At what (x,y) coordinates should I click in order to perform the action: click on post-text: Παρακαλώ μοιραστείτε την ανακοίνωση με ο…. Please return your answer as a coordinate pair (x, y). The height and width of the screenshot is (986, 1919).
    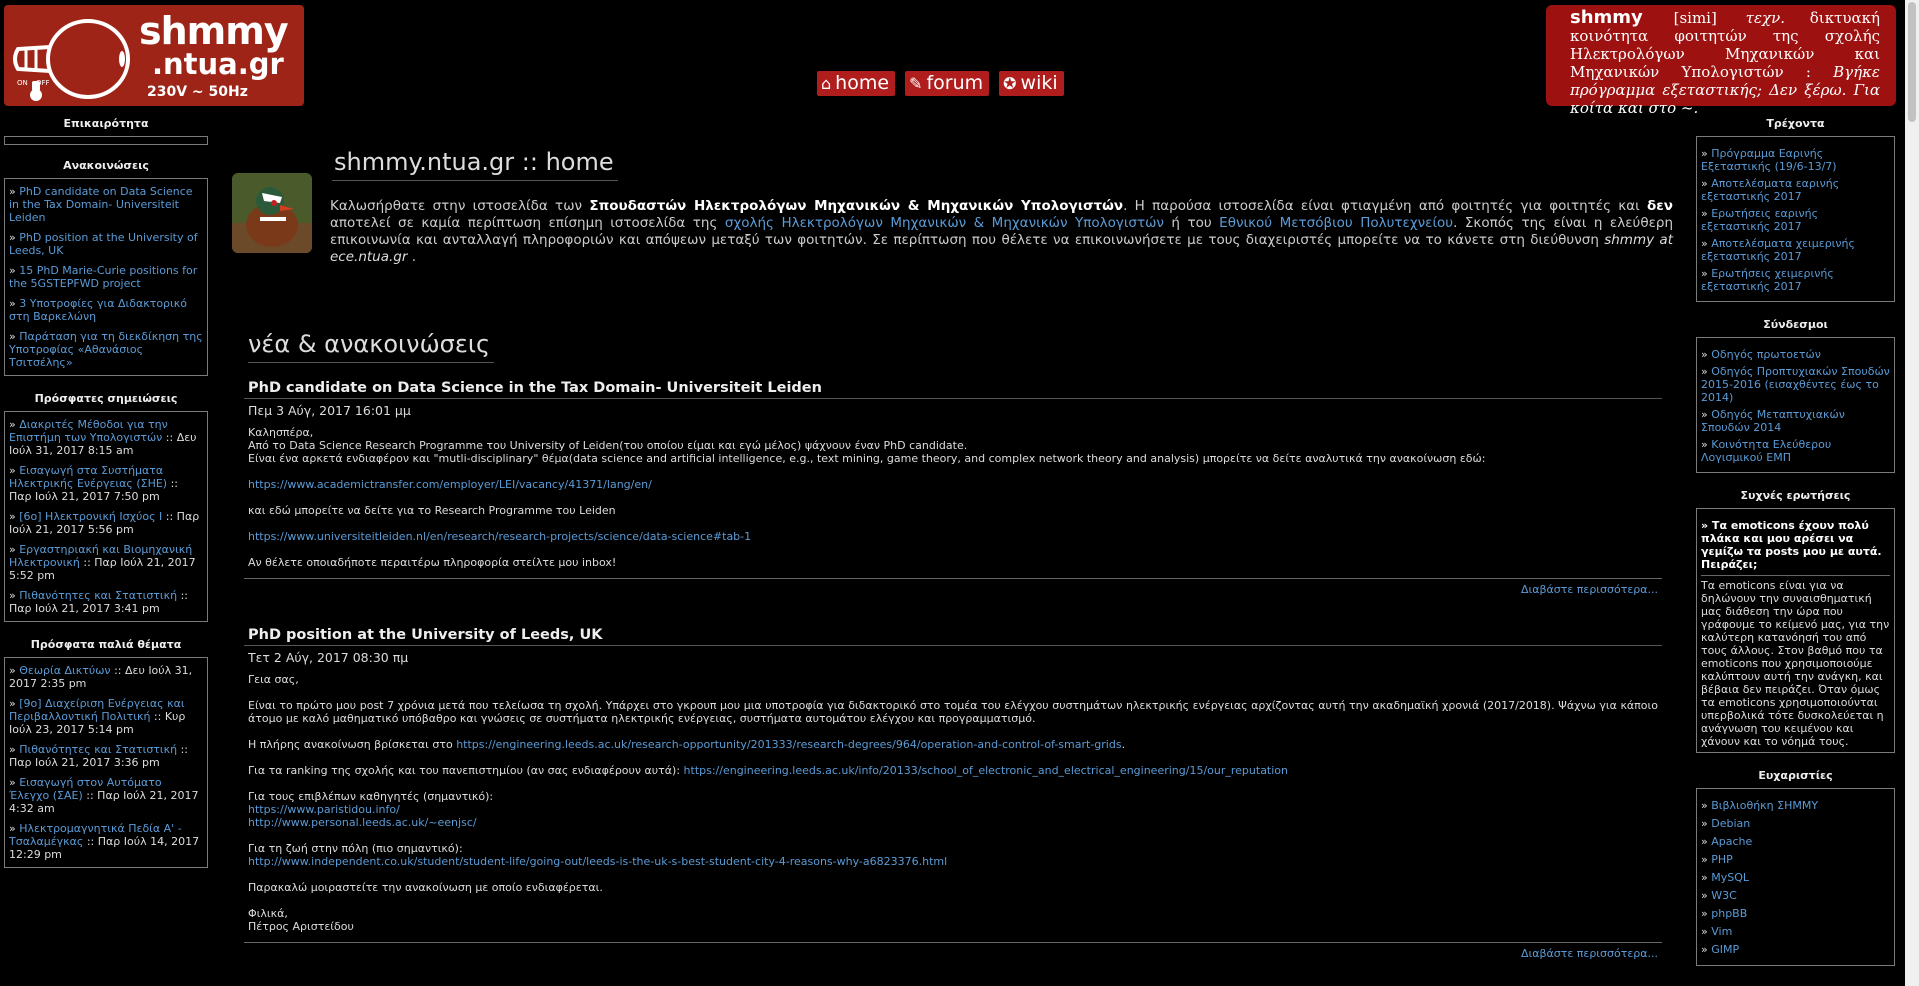
    Looking at the image, I should click on (425, 887).